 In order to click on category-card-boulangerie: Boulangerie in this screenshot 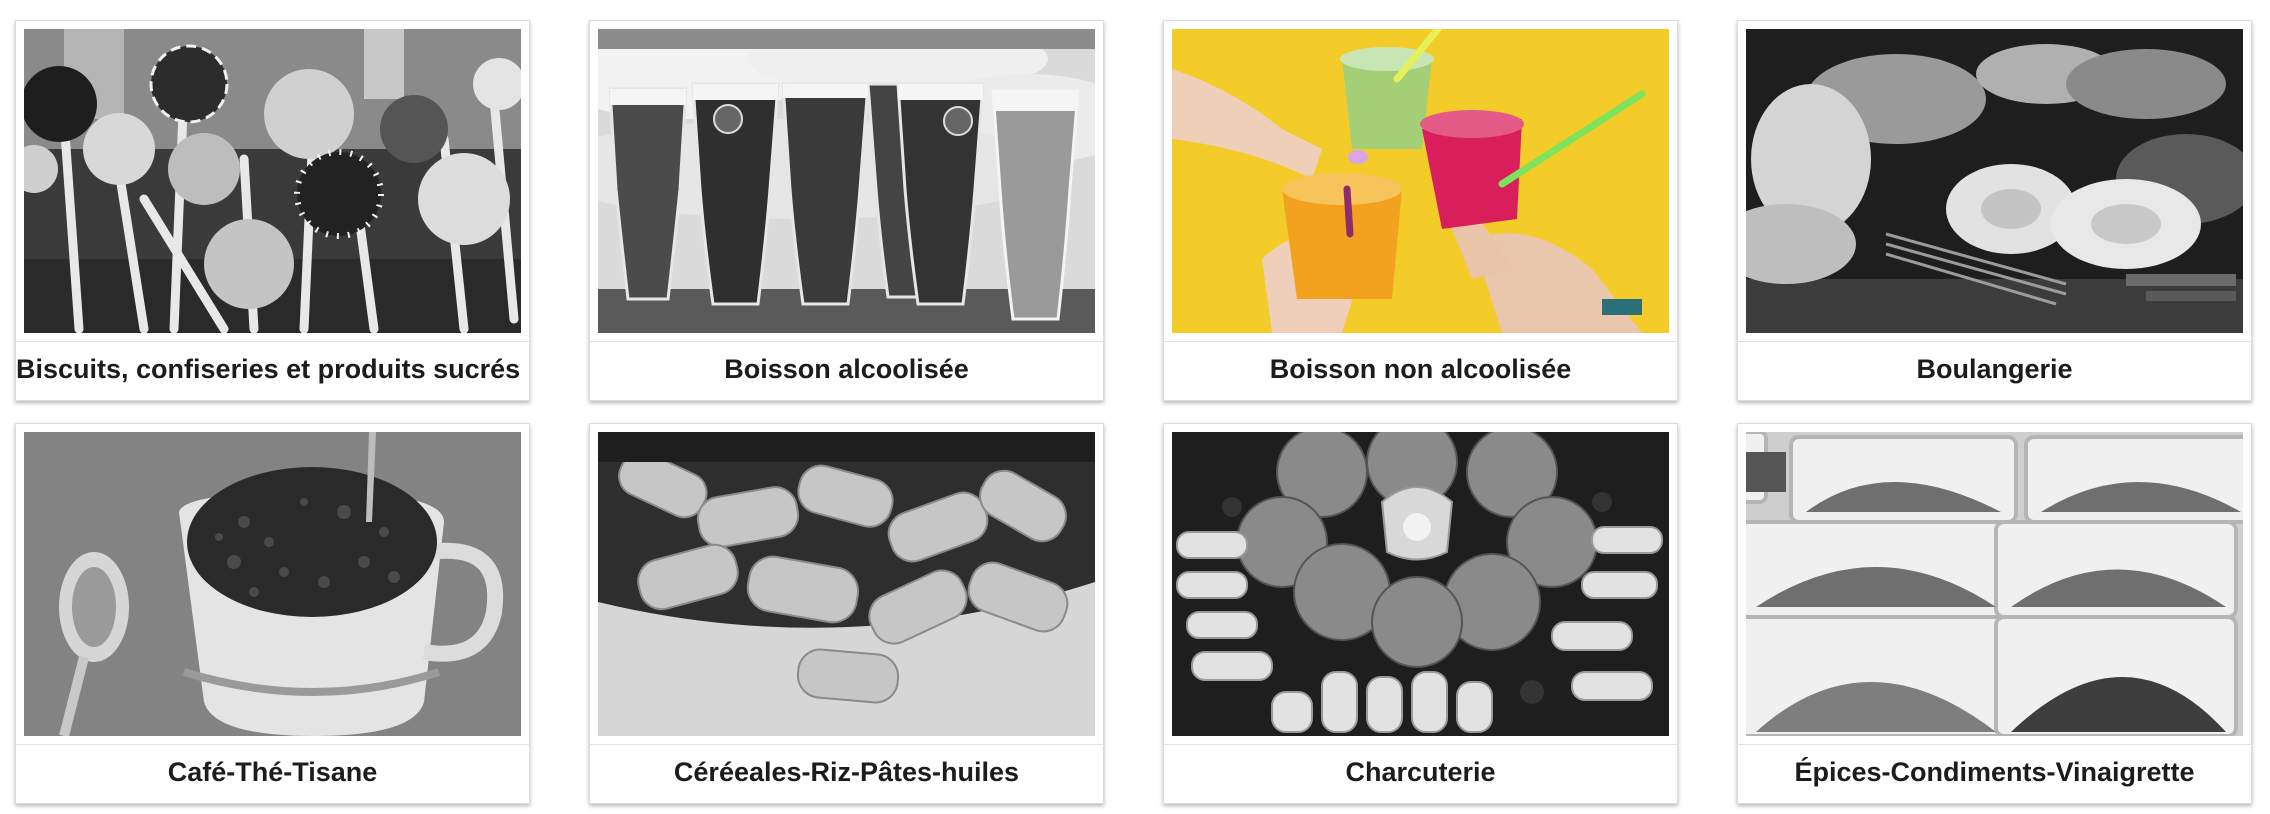, I will do `click(1994, 210)`.